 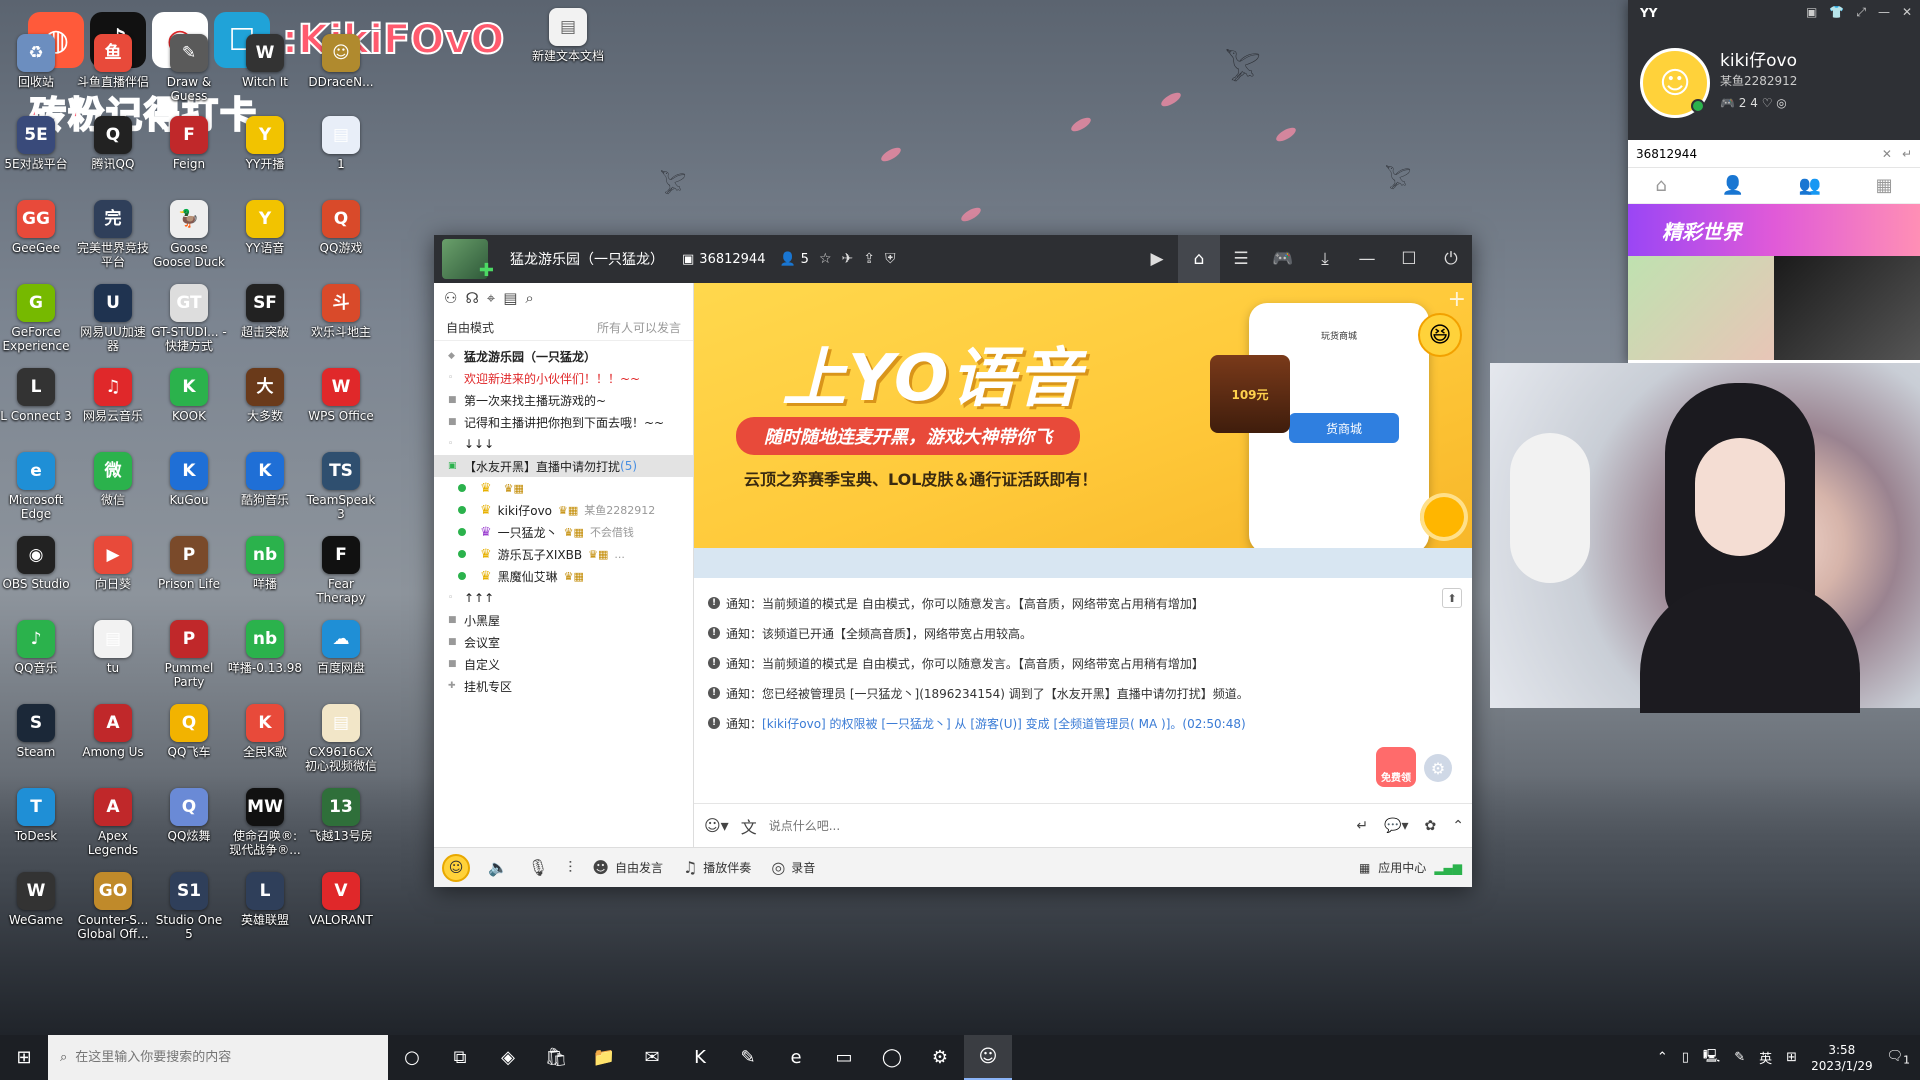 What do you see at coordinates (1660, 185) in the screenshot?
I see `home-icon: ⌂` at bounding box center [1660, 185].